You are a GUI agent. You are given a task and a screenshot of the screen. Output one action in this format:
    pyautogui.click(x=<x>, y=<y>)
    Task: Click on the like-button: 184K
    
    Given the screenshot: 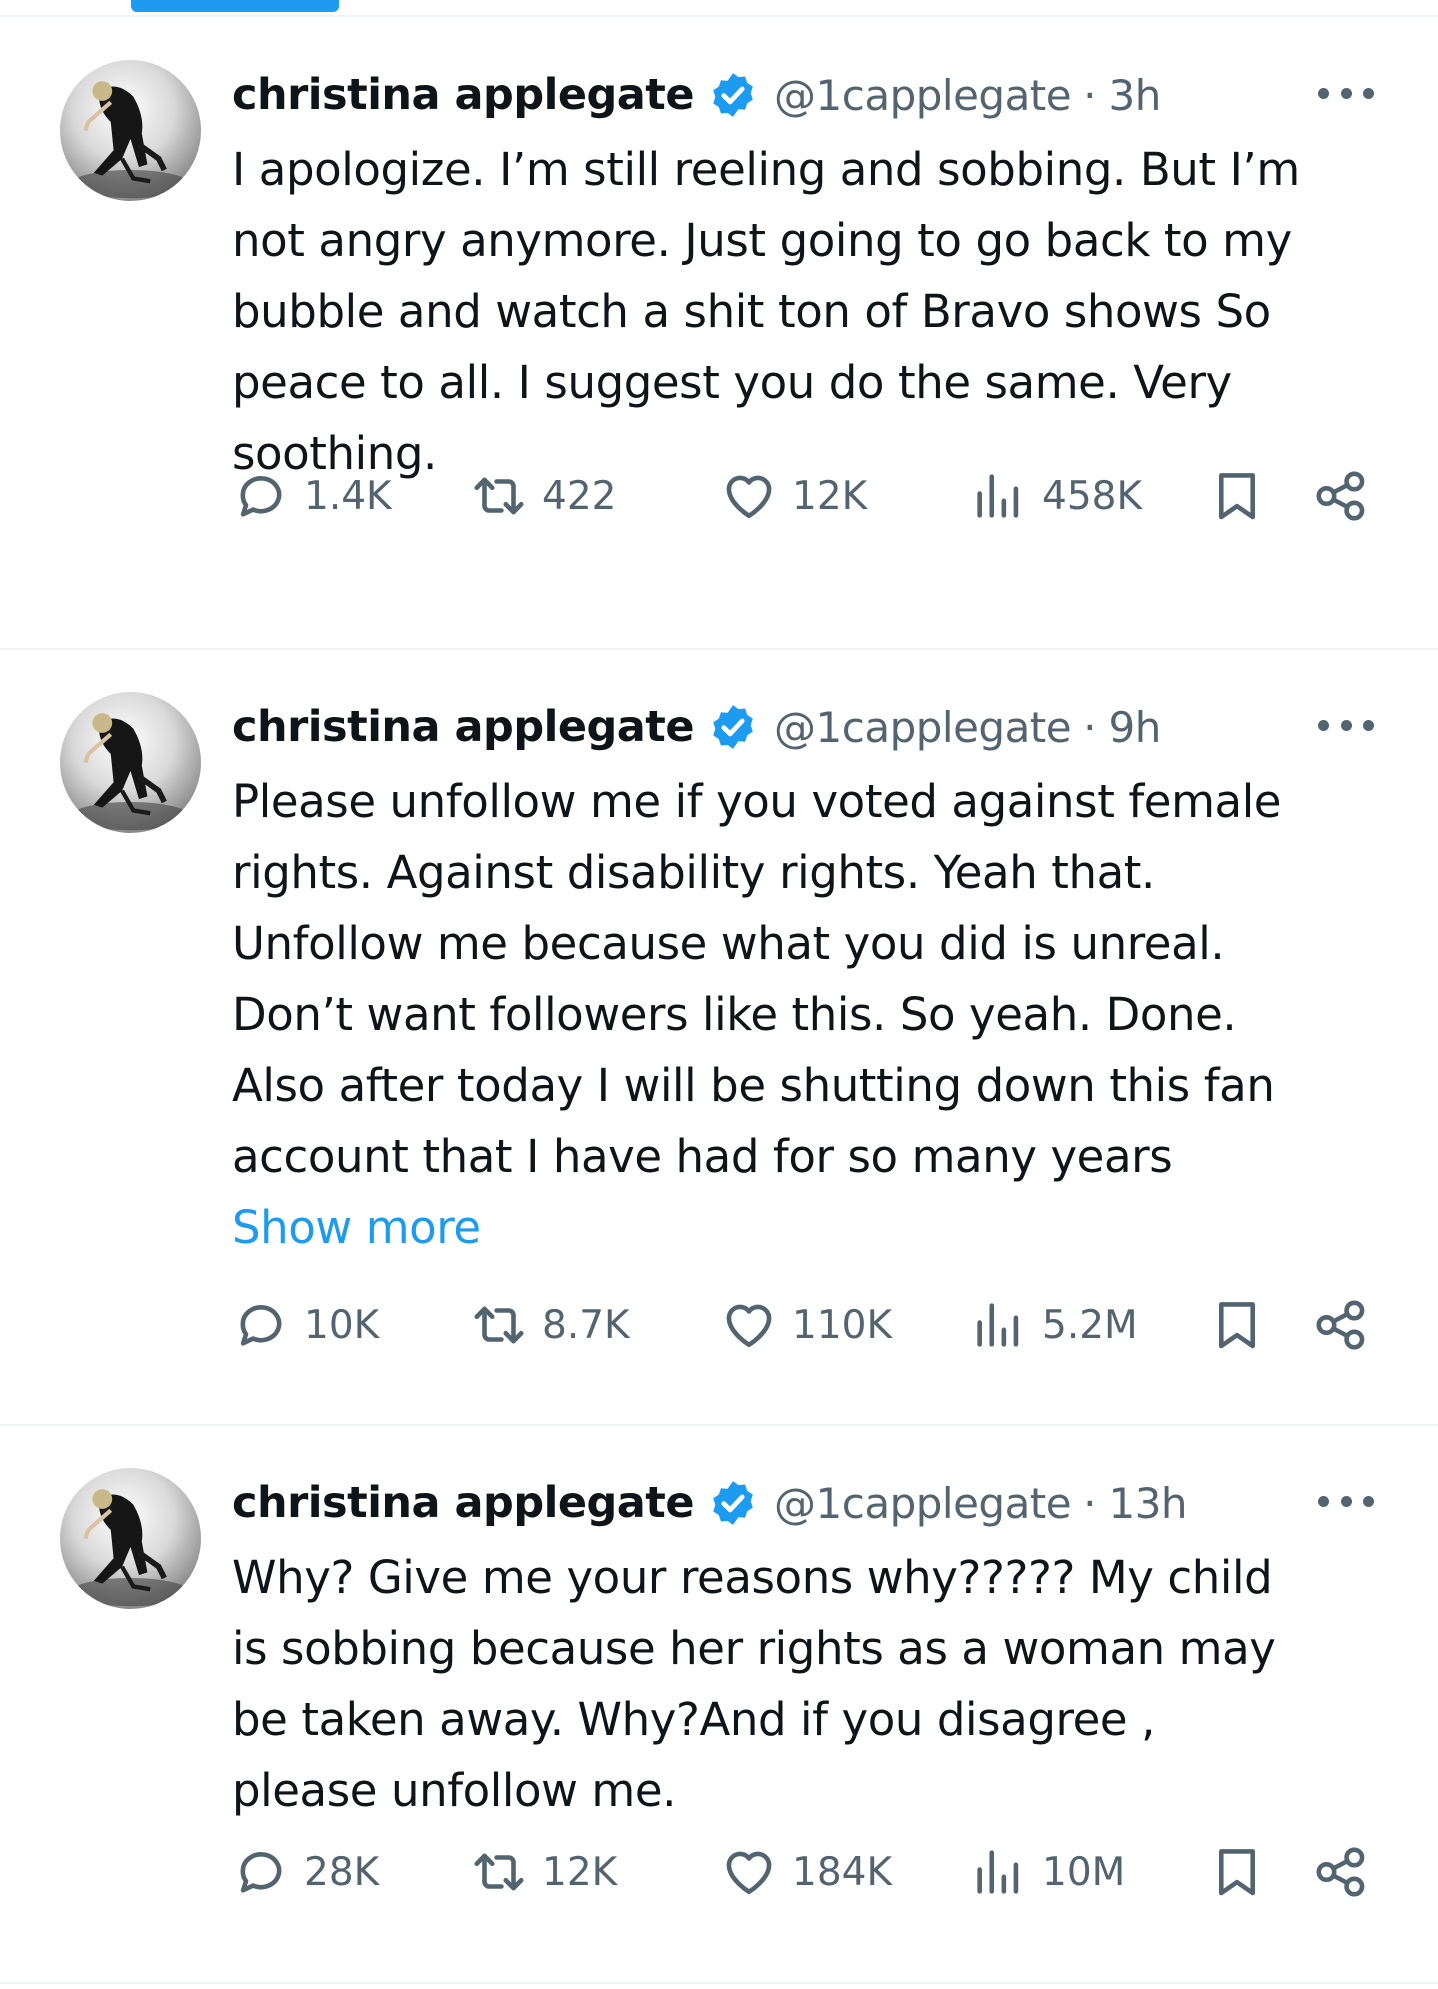 What is the action you would take?
    pyautogui.click(x=806, y=1872)
    